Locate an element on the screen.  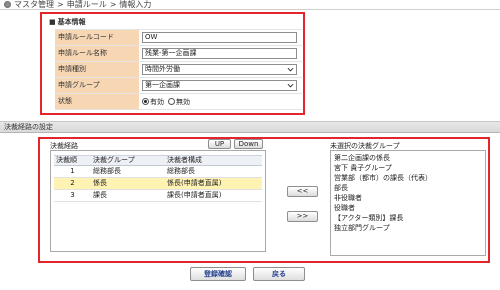
rule-code-cell: OW is located at coordinates (221, 37).